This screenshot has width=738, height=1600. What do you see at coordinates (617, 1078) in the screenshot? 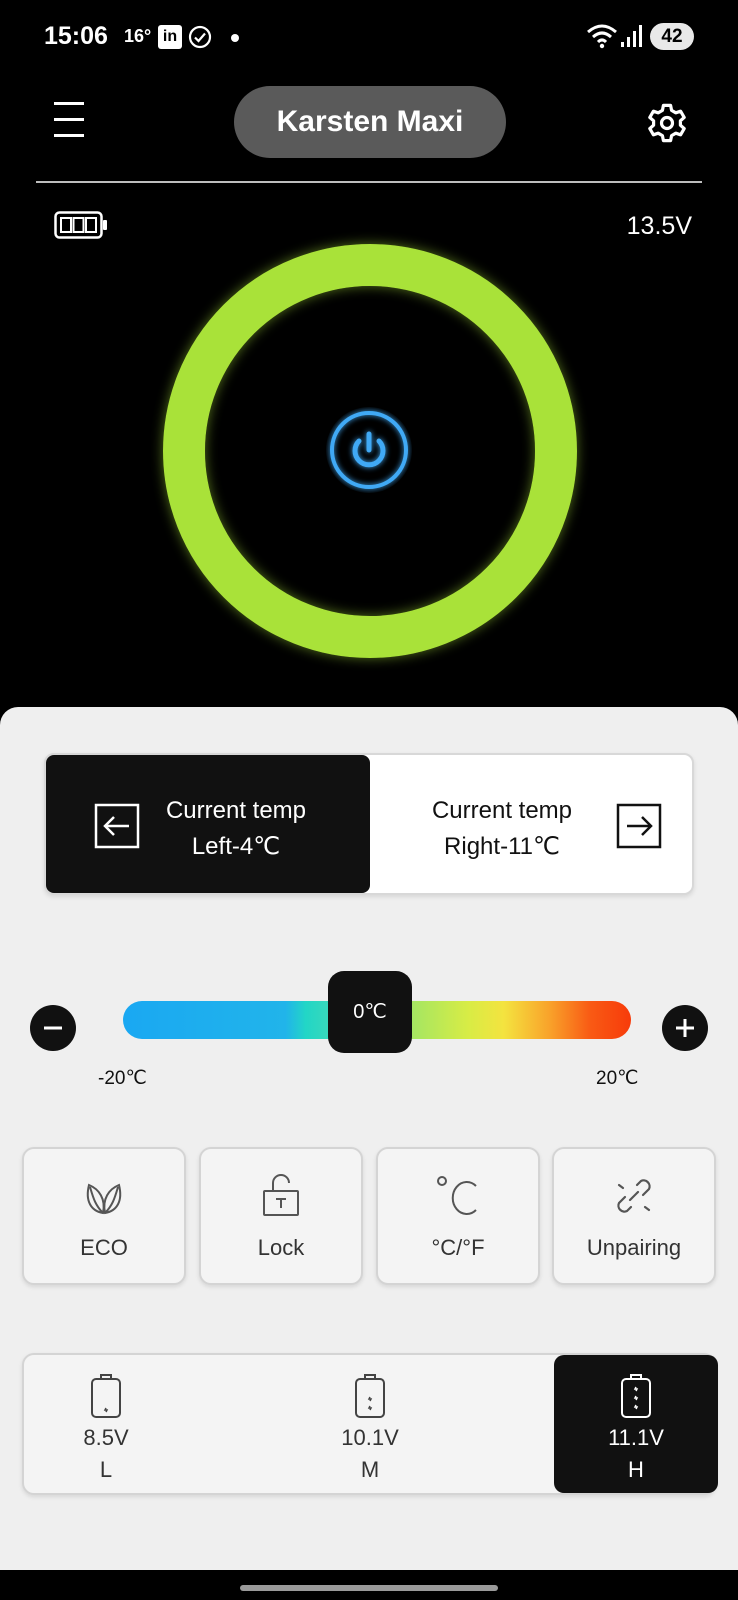
I see `temperature-max-label: 20℃` at bounding box center [617, 1078].